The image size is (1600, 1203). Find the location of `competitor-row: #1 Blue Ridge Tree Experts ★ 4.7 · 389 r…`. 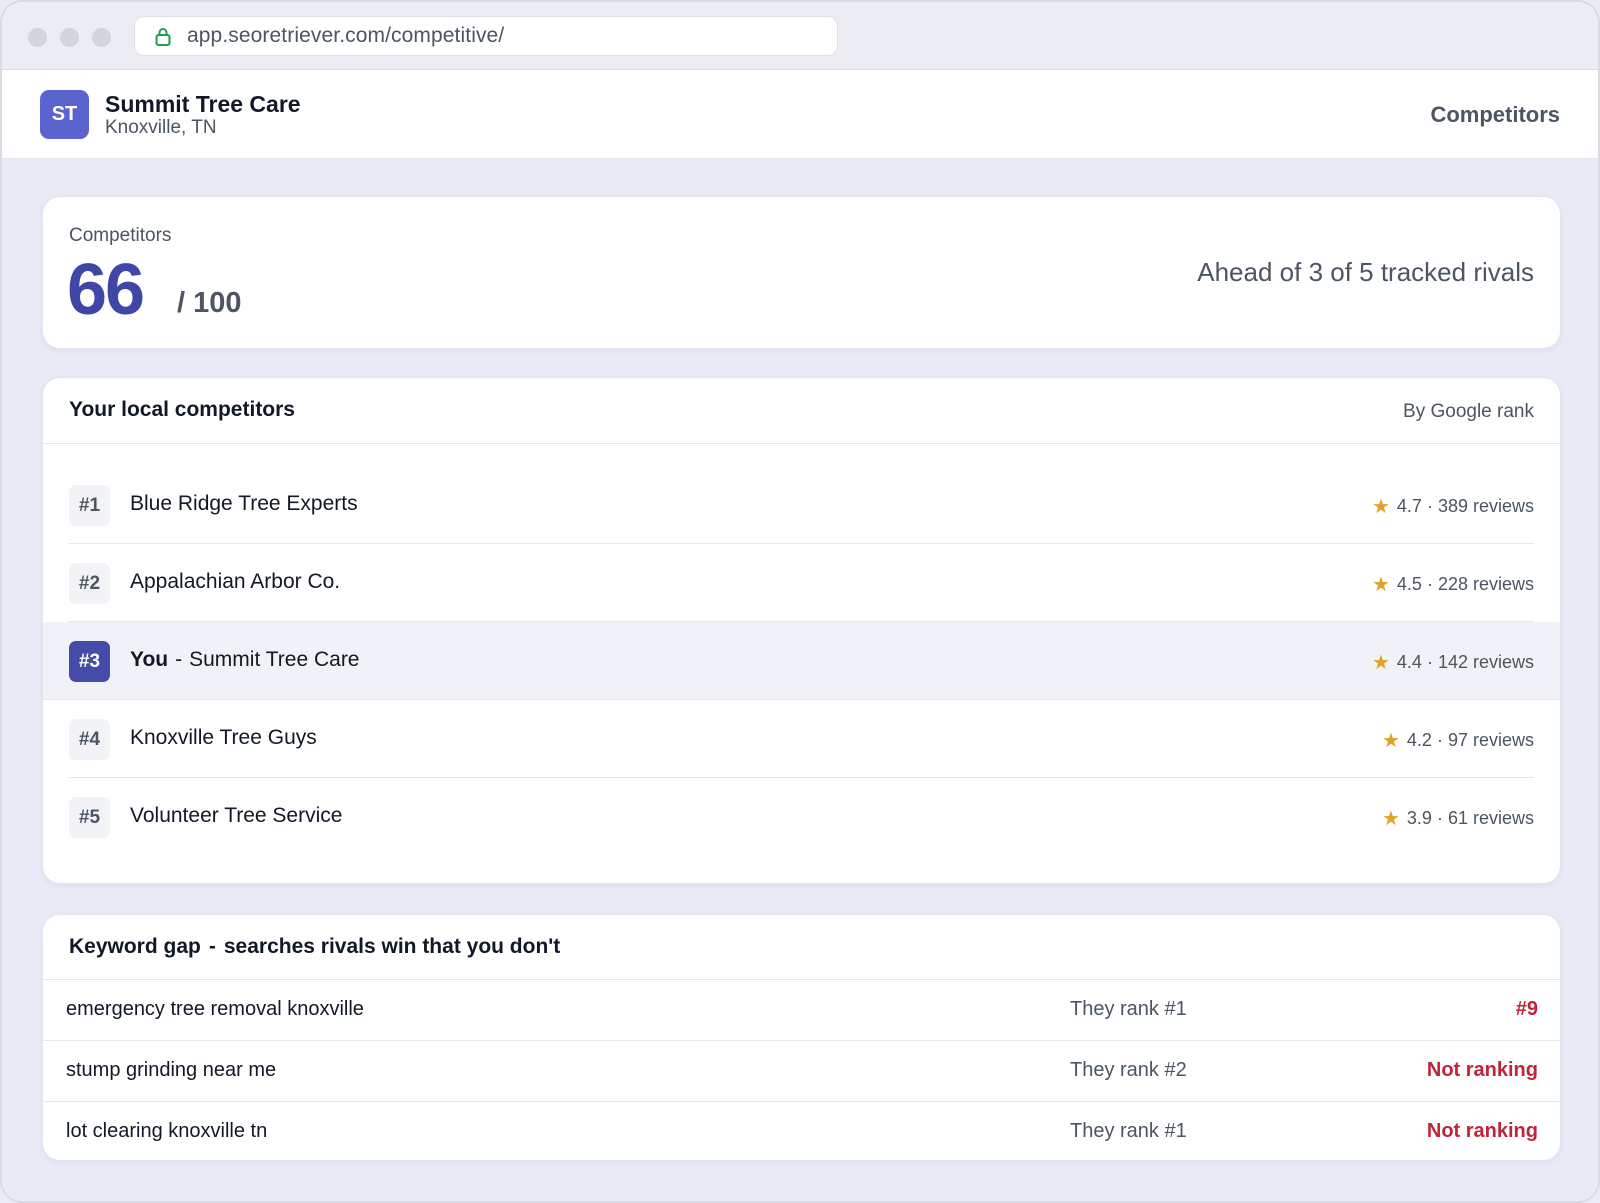

competitor-row: #1 Blue Ridge Tree Experts ★ 4.7 · 389 r… is located at coordinates (801, 505).